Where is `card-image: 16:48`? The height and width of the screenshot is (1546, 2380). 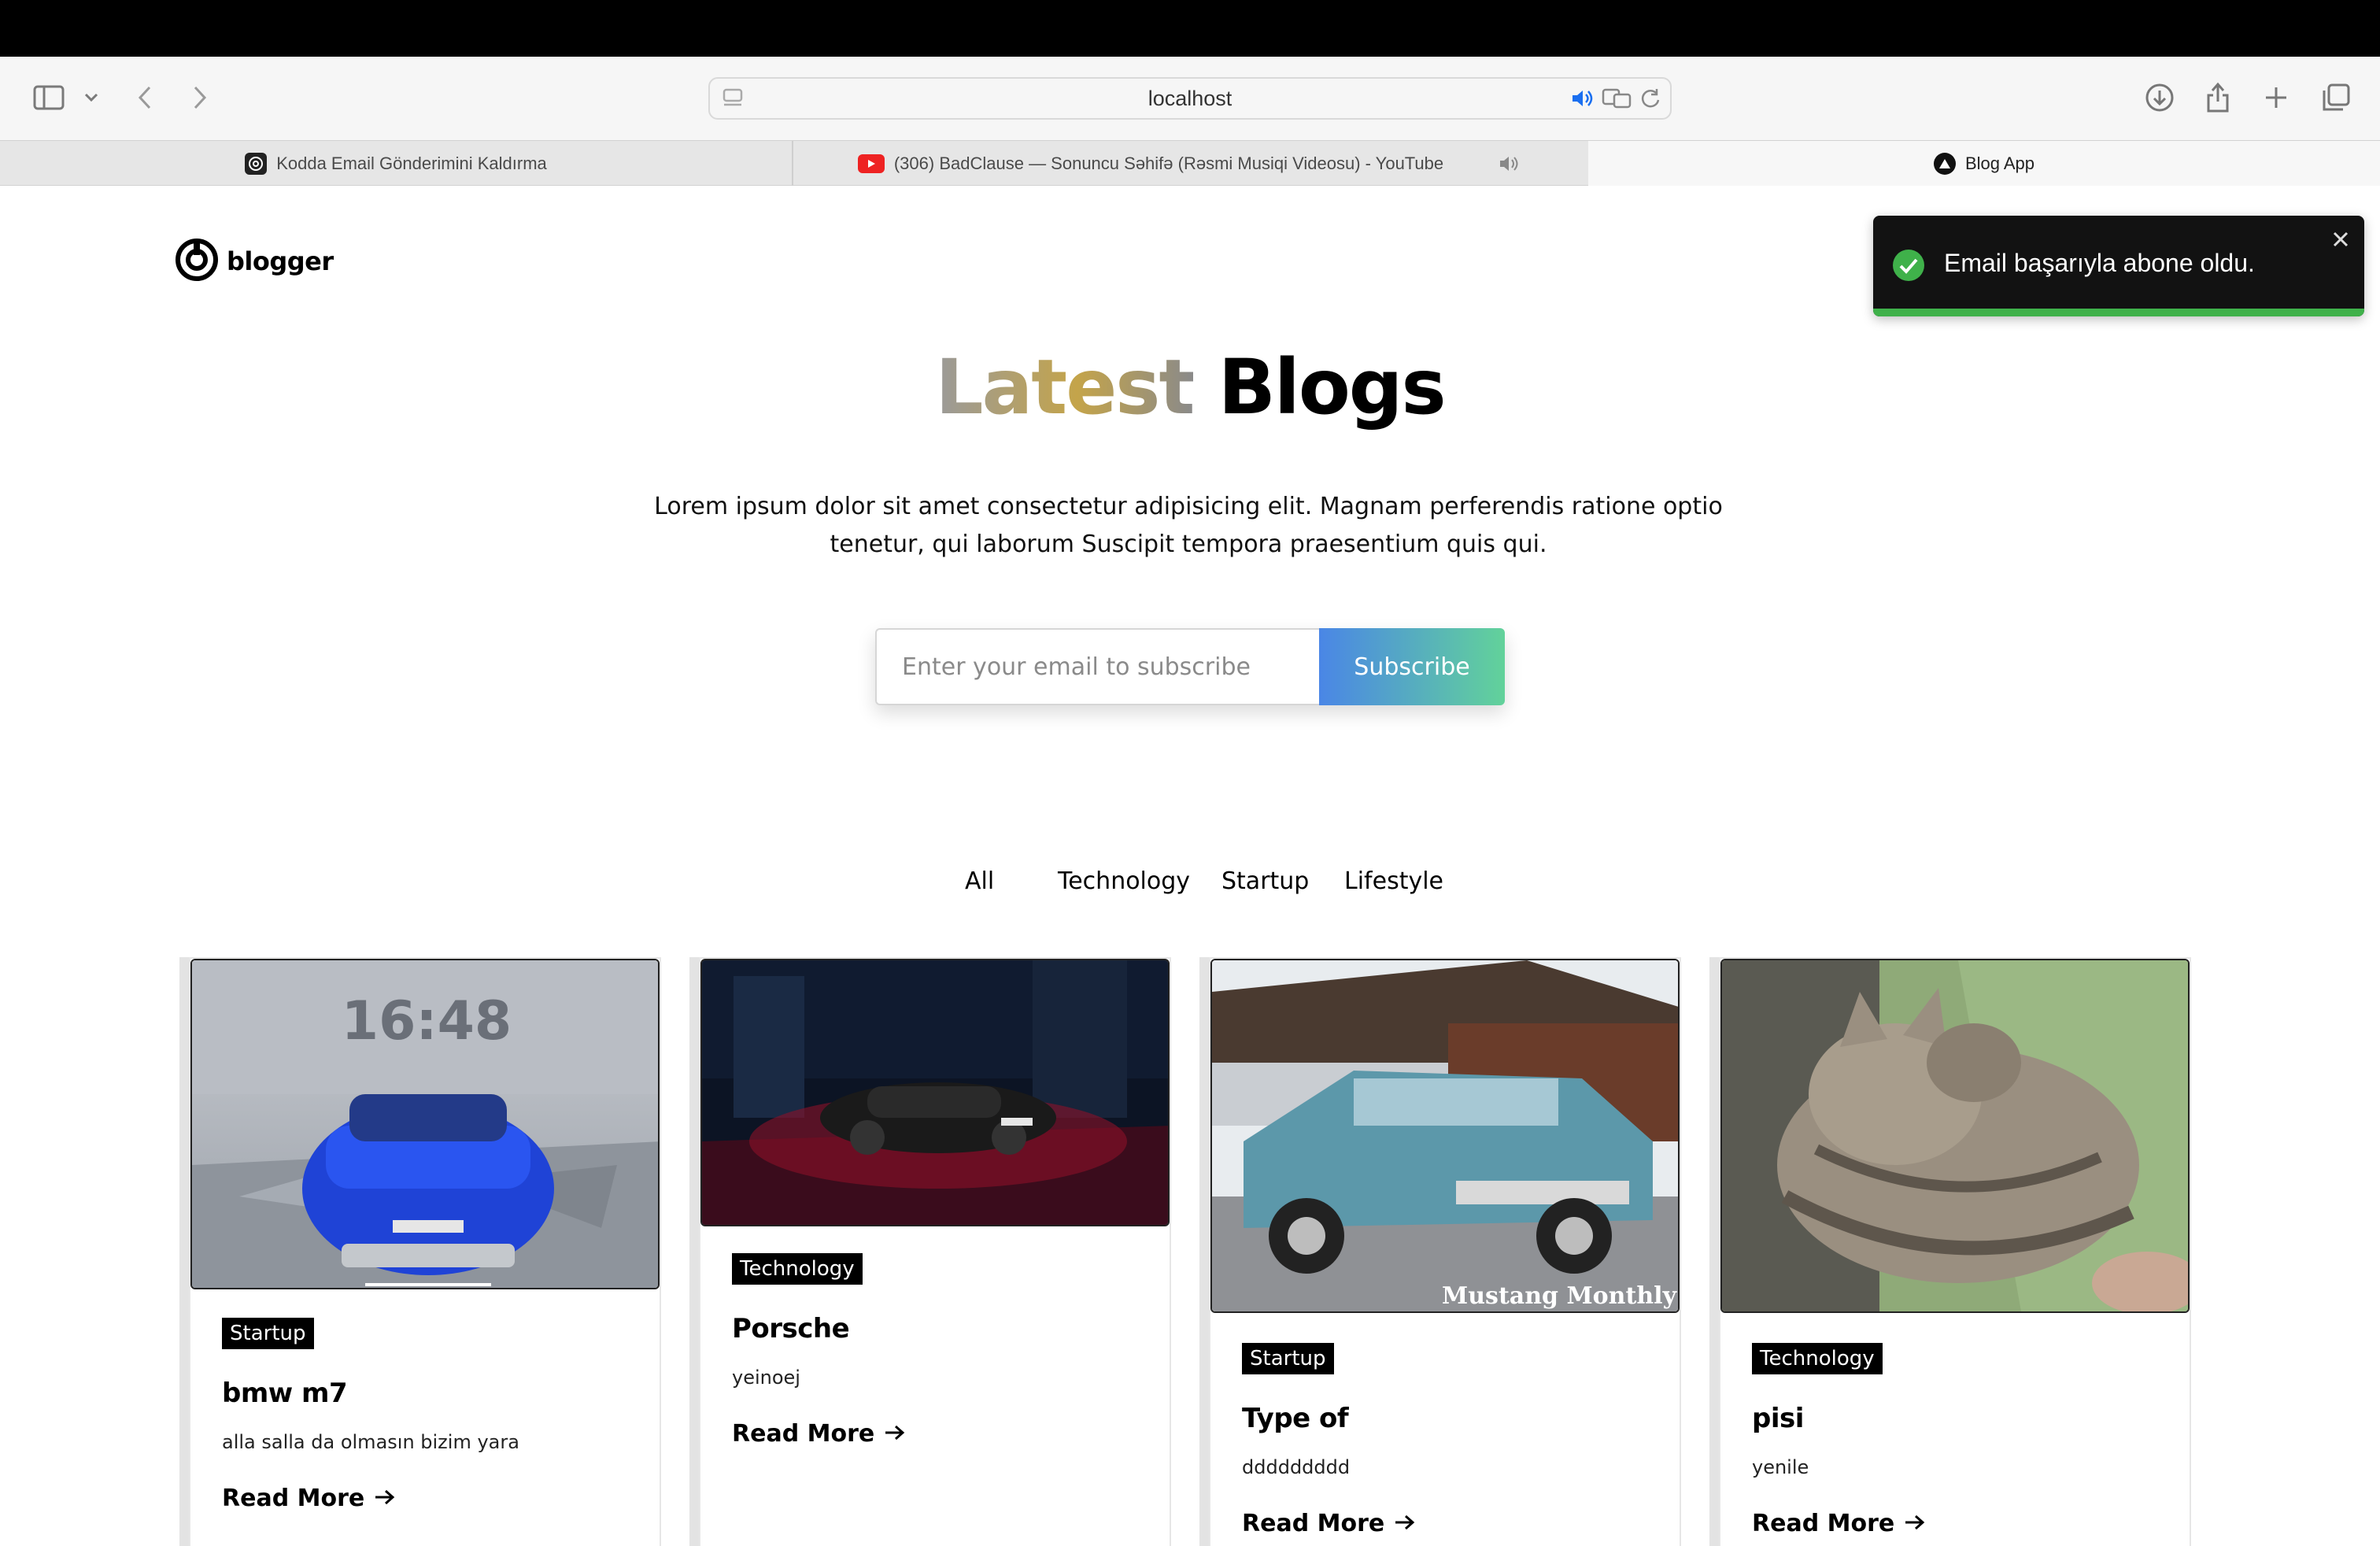
card-image: 16:48 is located at coordinates (425, 1124).